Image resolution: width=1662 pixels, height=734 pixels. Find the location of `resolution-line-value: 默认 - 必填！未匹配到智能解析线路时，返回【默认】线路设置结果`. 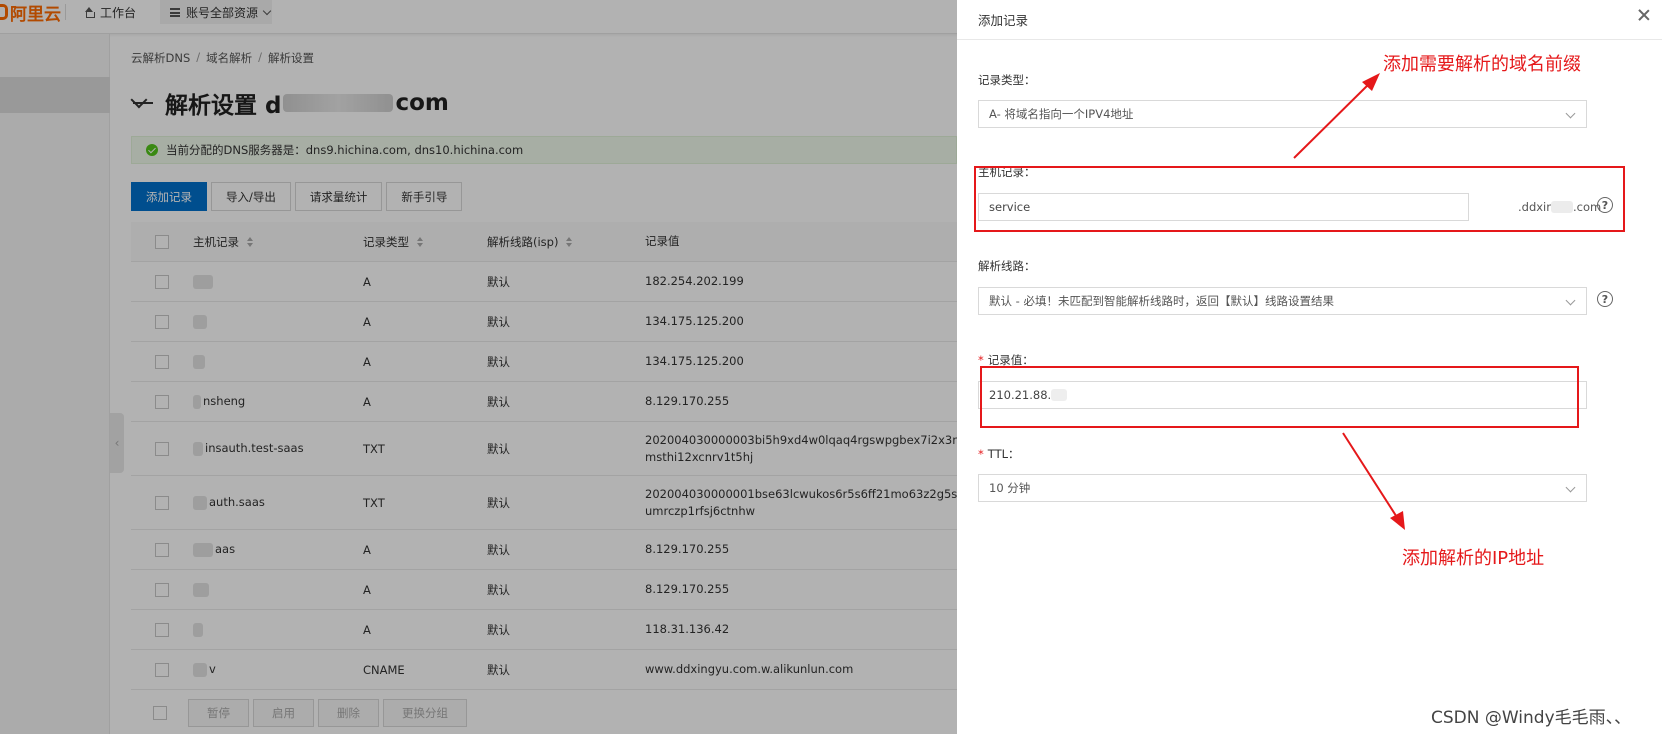

resolution-line-value: 默认 - 必填！未匹配到智能解析线路时，返回【默认】线路设置结果 is located at coordinates (1161, 301).